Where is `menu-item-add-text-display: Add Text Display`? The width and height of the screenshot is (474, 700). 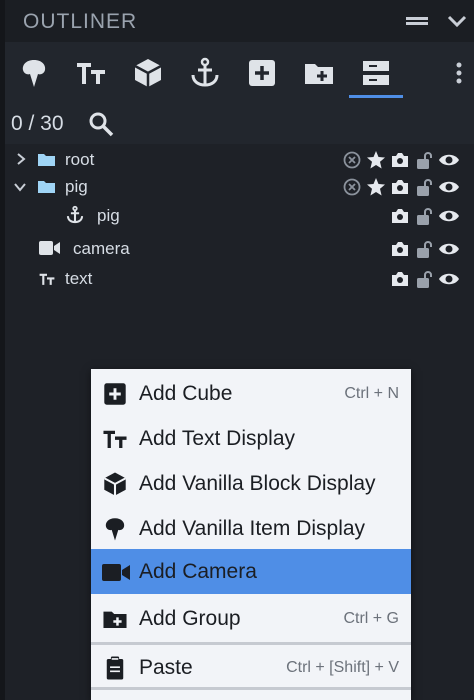 menu-item-add-text-display: Add Text Display is located at coordinates (251, 438).